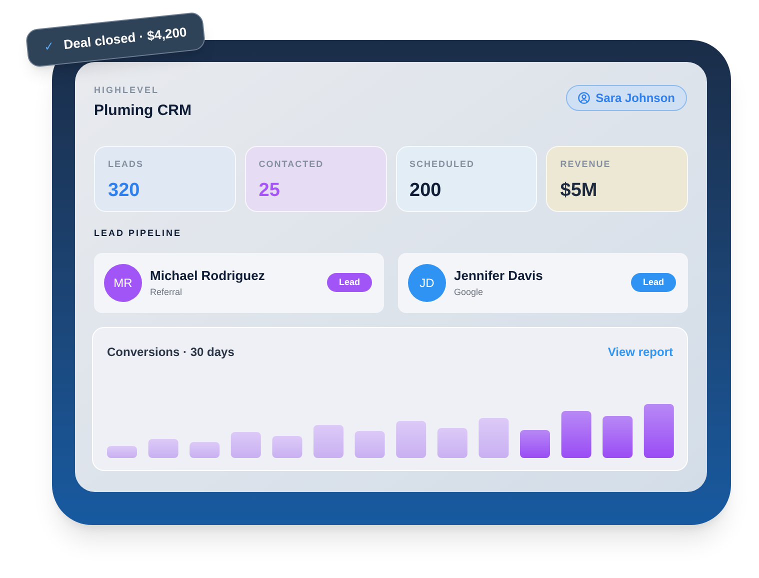 The height and width of the screenshot is (578, 759). What do you see at coordinates (138, 233) in the screenshot?
I see `section-heading: LEAD PIPELINE` at bounding box center [138, 233].